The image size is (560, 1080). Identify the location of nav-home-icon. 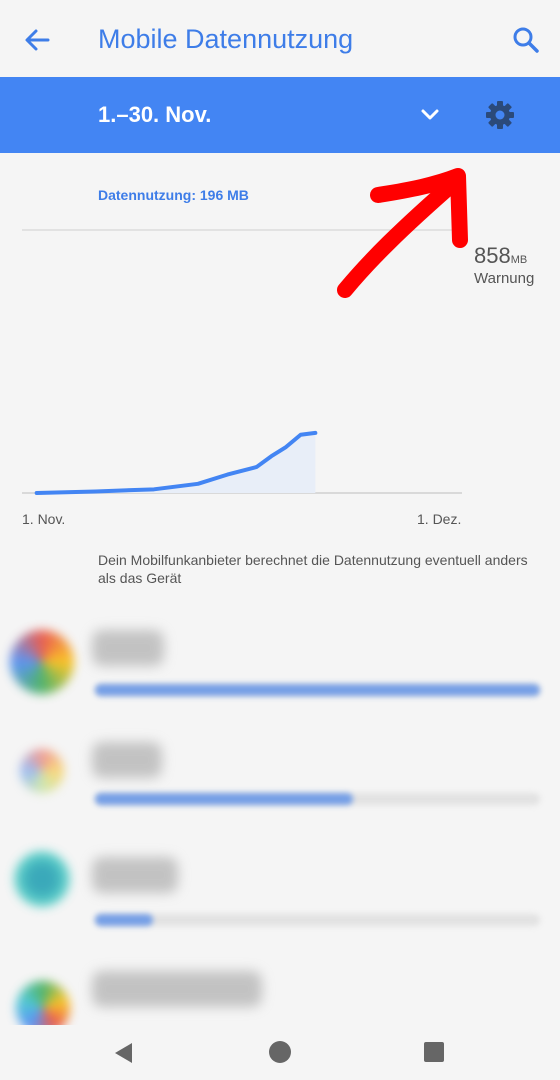
(280, 1052).